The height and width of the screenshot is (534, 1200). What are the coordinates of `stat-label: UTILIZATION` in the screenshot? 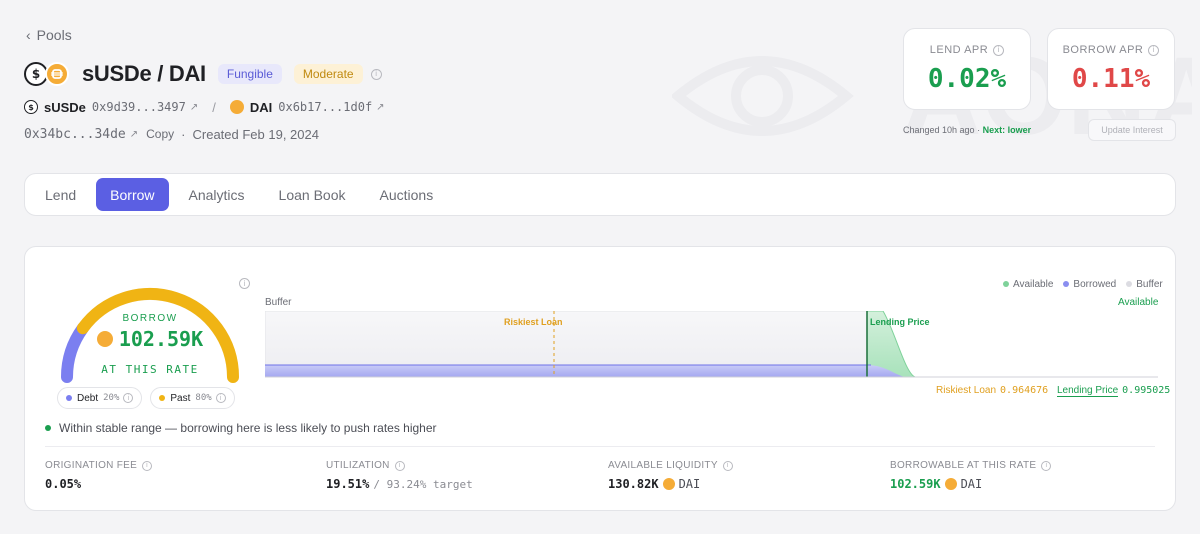 It's located at (358, 465).